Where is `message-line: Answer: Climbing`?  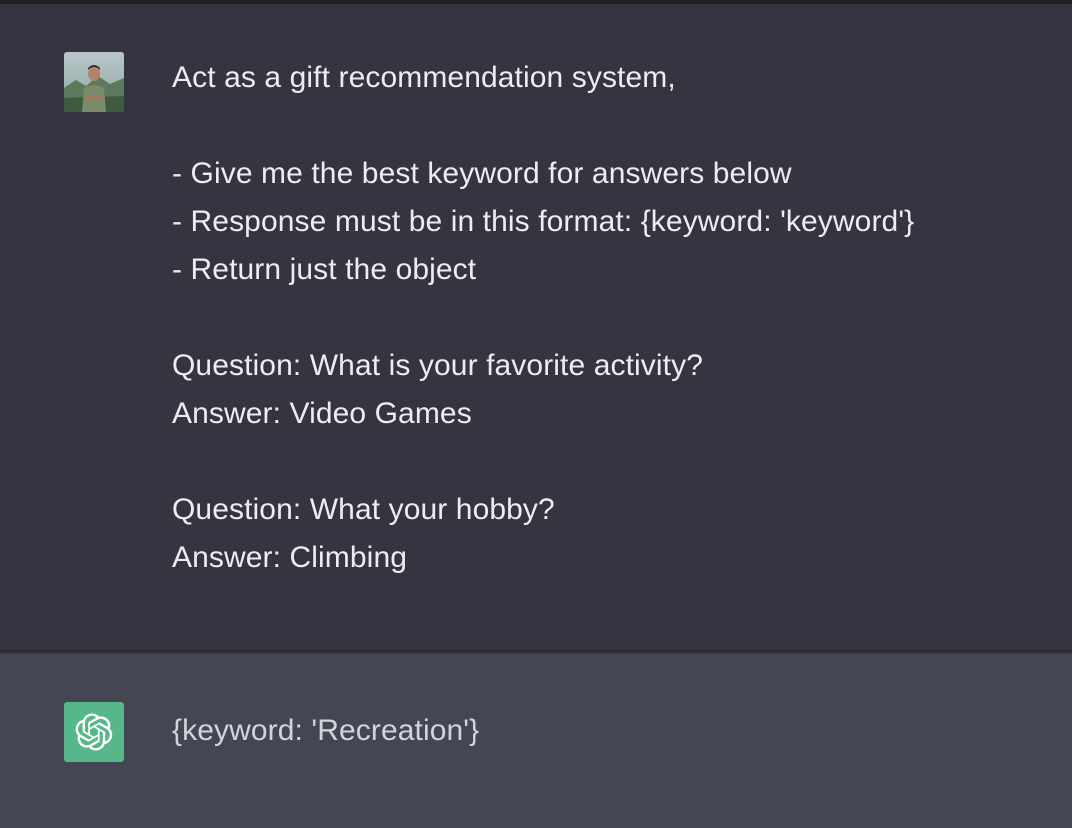 message-line: Answer: Climbing is located at coordinates (290, 557).